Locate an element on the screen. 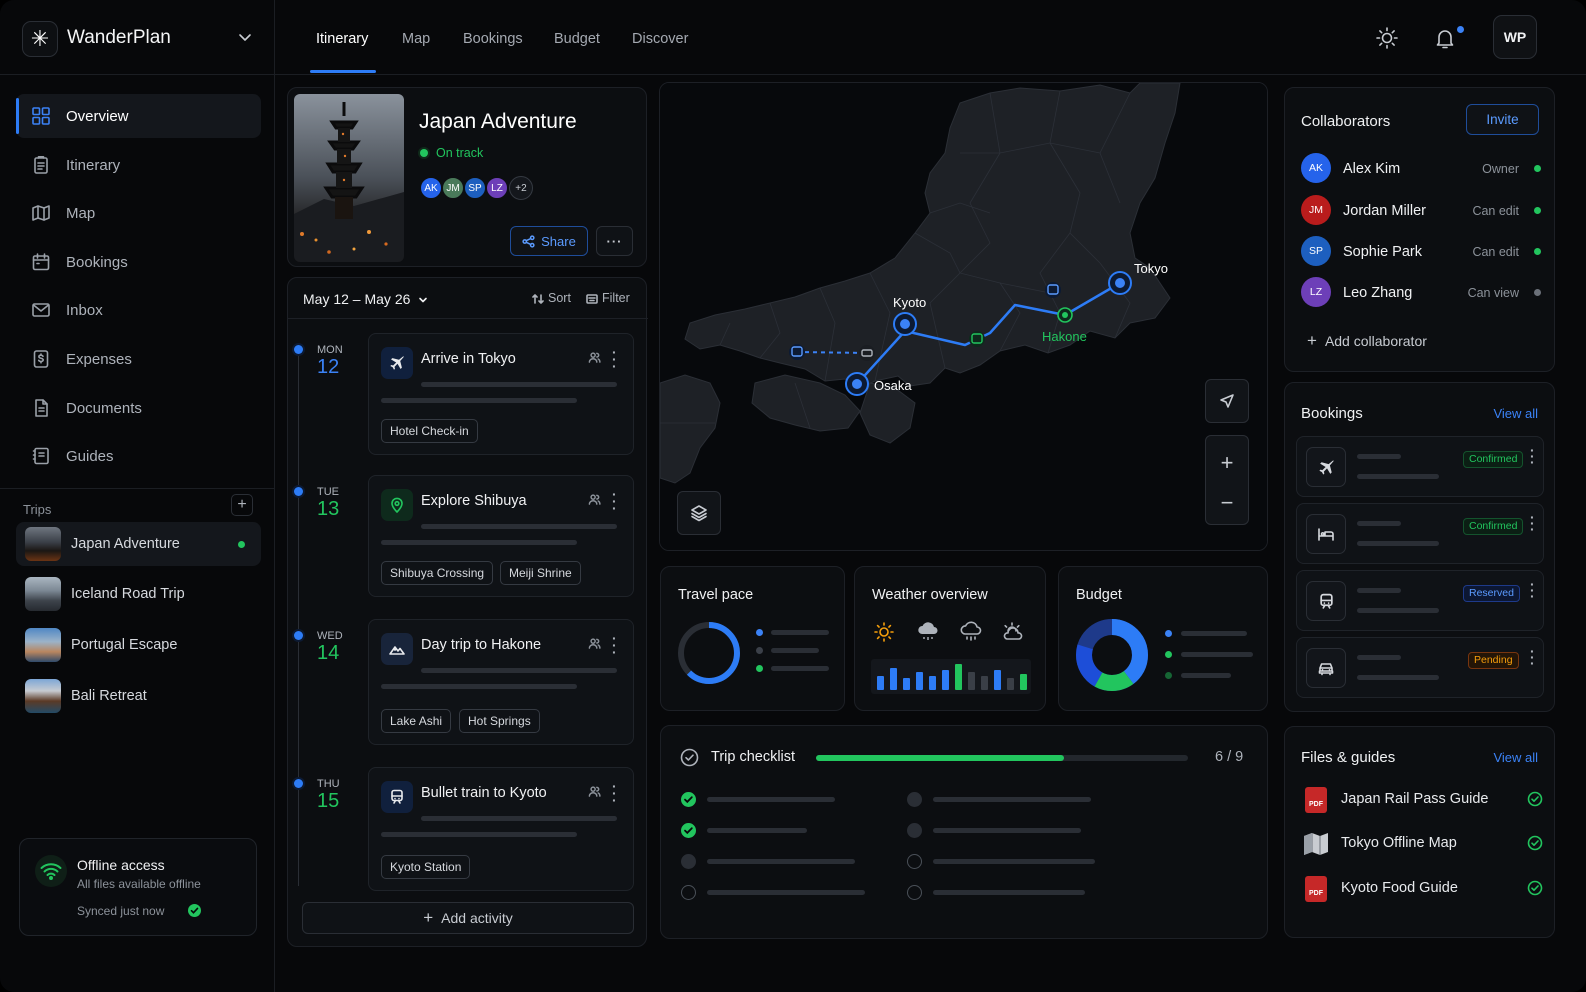 The height and width of the screenshot is (992, 1586). logo-icon: ✳ is located at coordinates (40, 39).